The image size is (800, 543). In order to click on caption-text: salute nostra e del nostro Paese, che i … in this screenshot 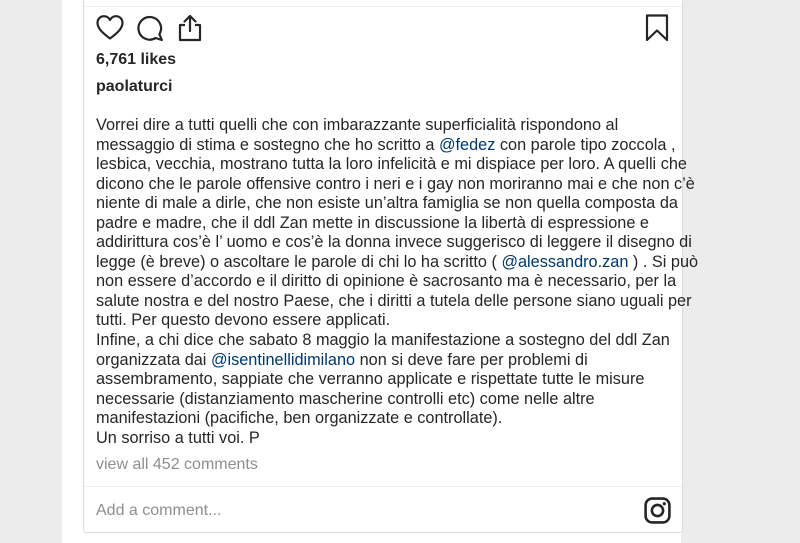, I will do `click(394, 300)`.